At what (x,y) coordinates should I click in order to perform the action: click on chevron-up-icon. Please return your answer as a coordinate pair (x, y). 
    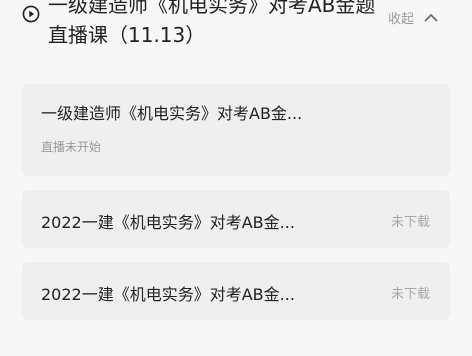
    Looking at the image, I should click on (431, 18).